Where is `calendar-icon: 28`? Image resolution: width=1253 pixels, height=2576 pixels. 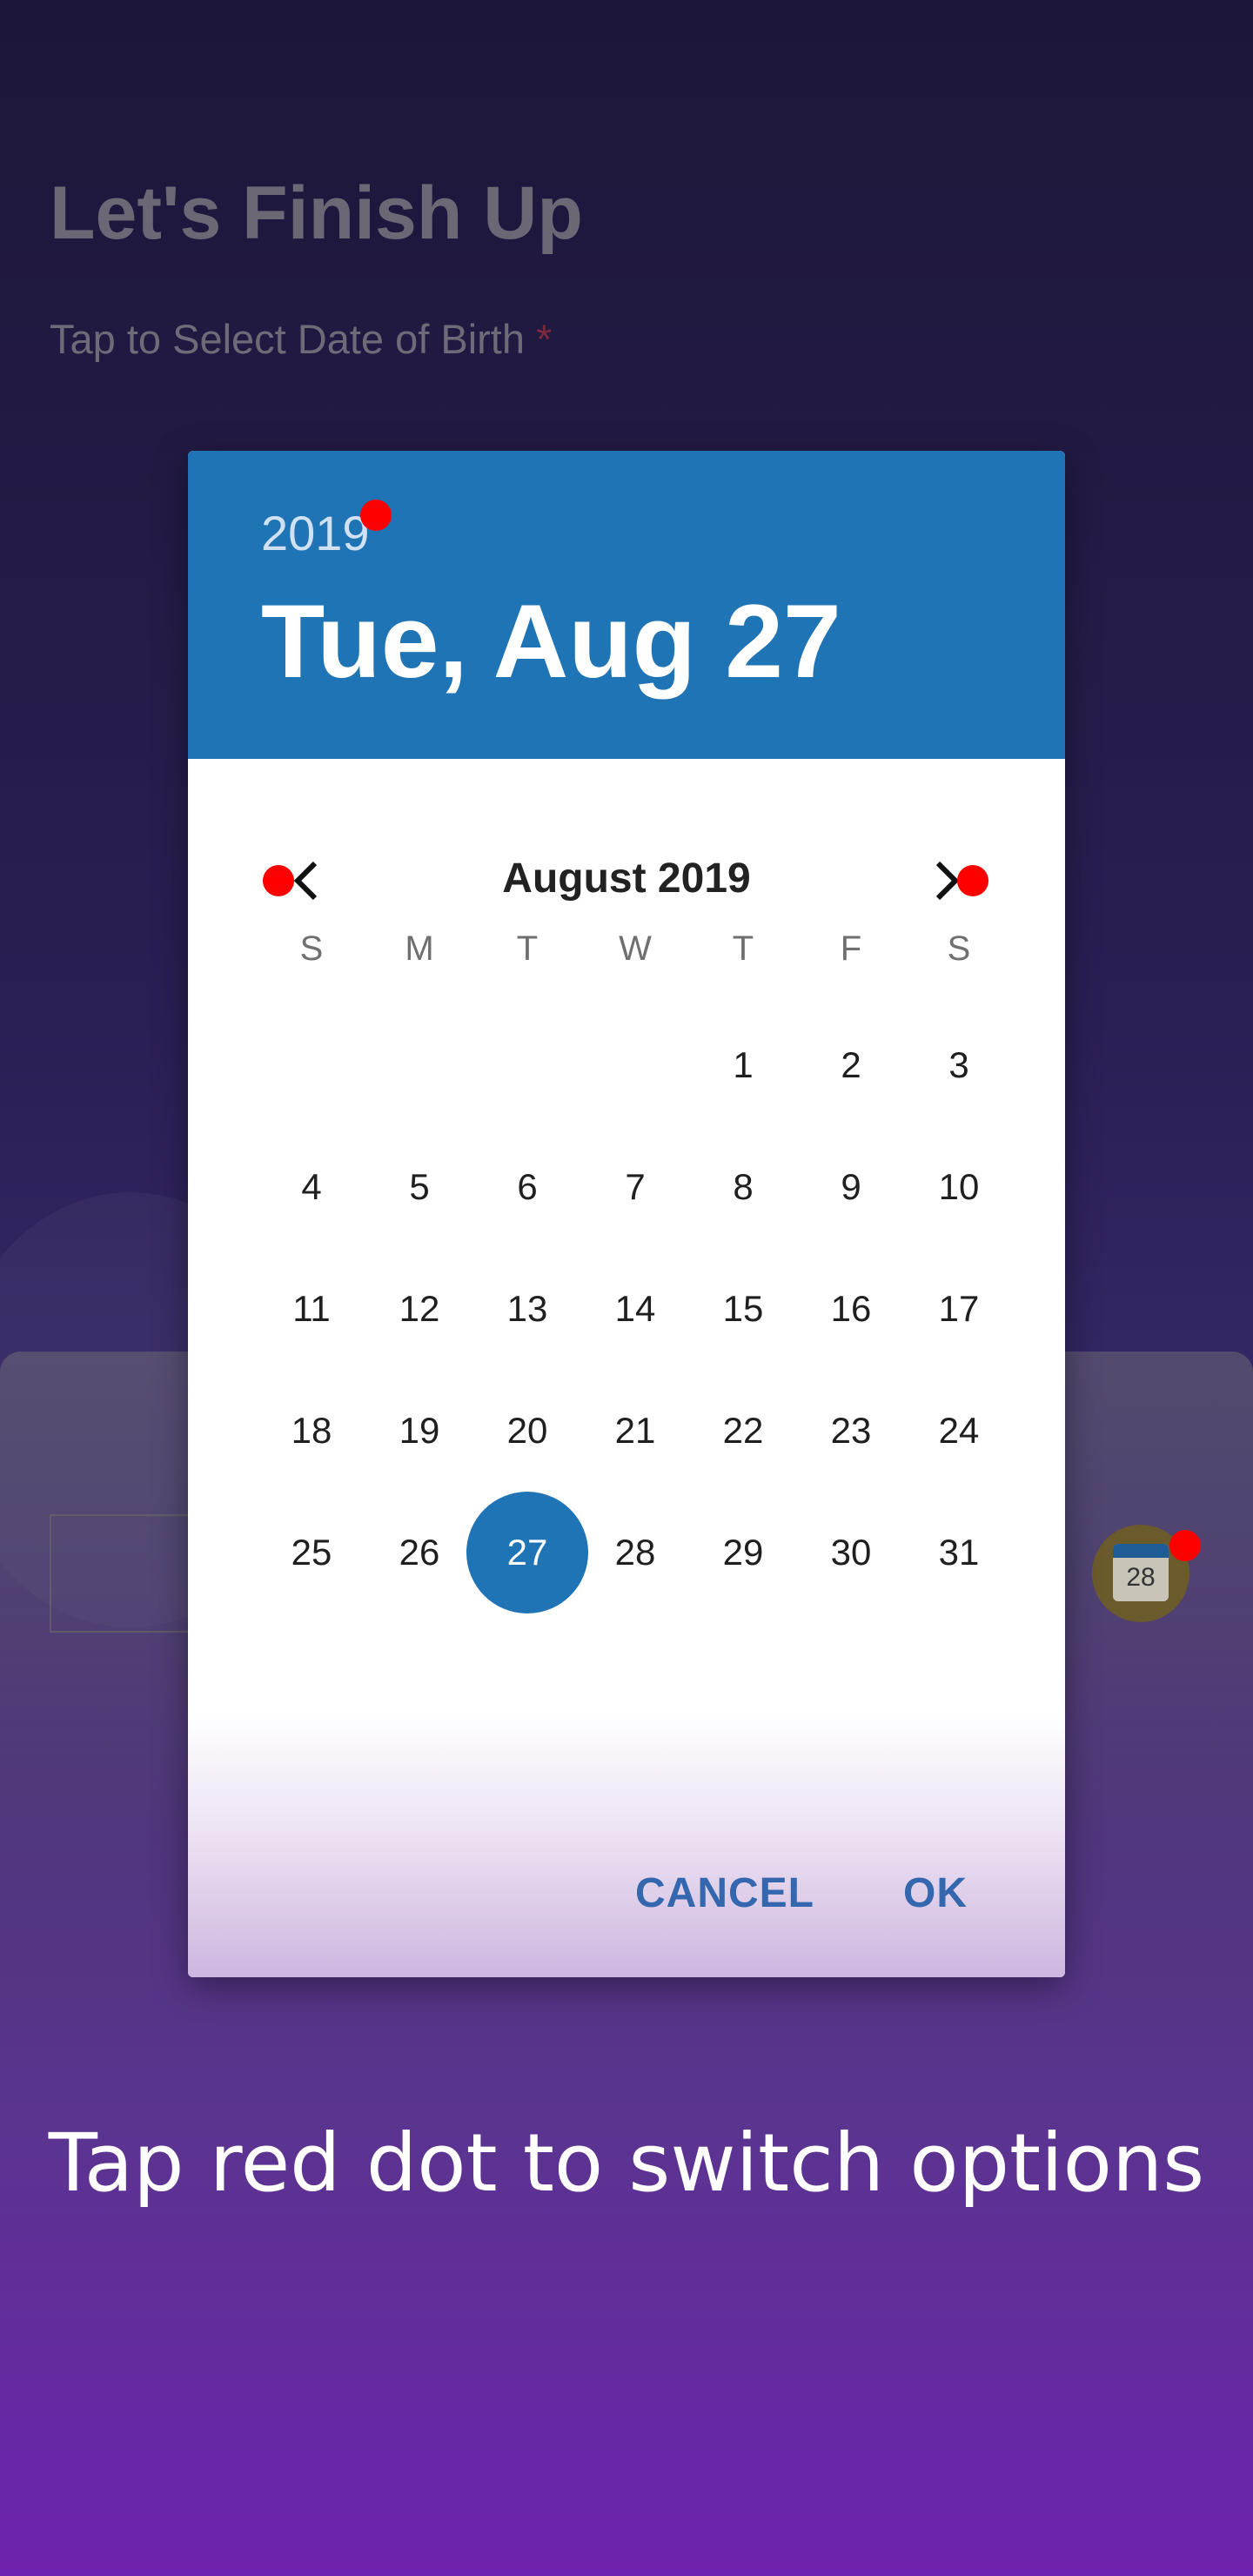 calendar-icon: 28 is located at coordinates (1141, 1572).